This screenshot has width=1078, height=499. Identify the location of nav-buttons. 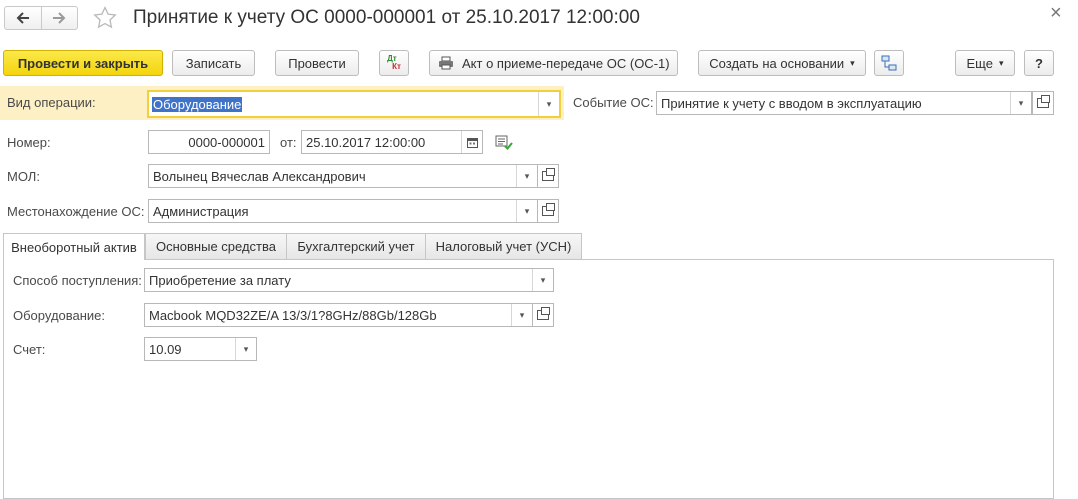
(41, 18).